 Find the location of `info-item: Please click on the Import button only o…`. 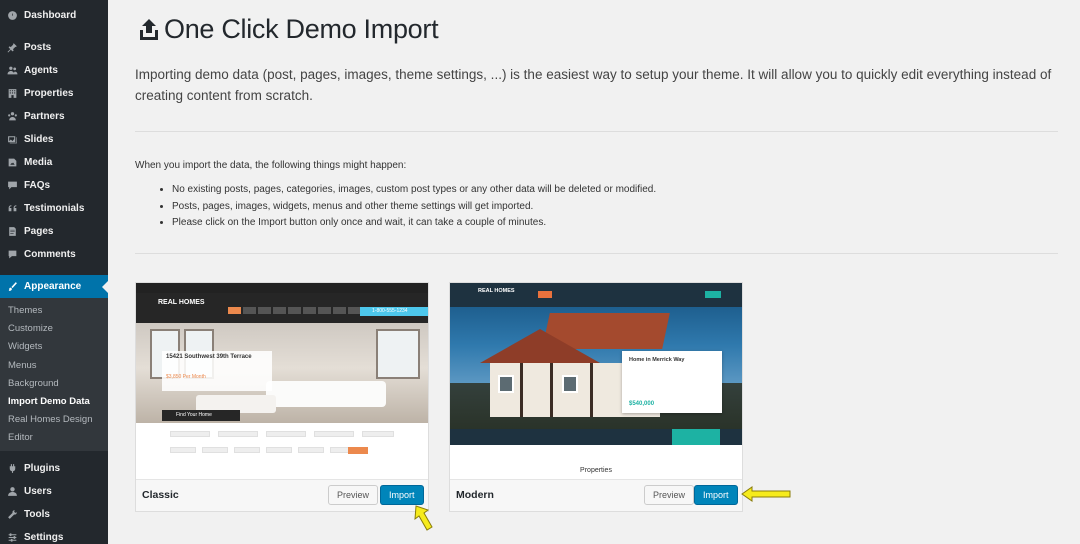

info-item: Please click on the Import button only o… is located at coordinates (414, 223).